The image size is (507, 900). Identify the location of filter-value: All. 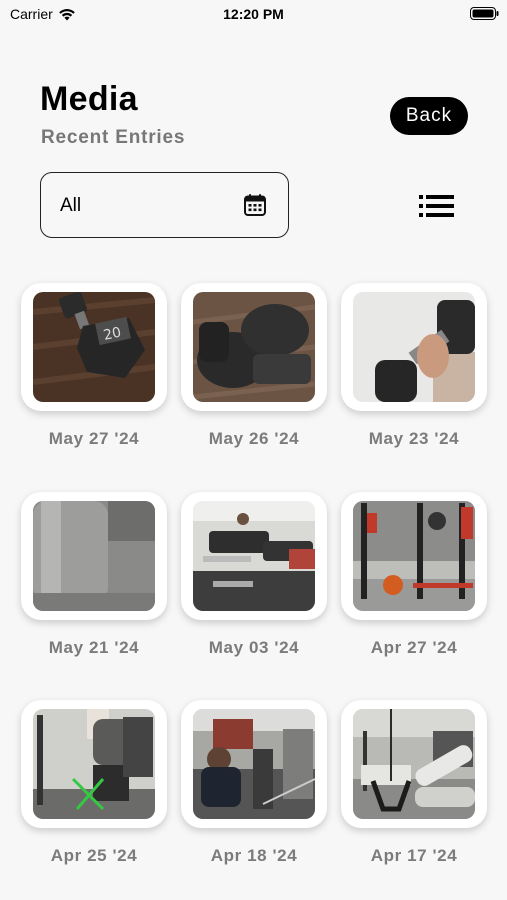
(71, 205).